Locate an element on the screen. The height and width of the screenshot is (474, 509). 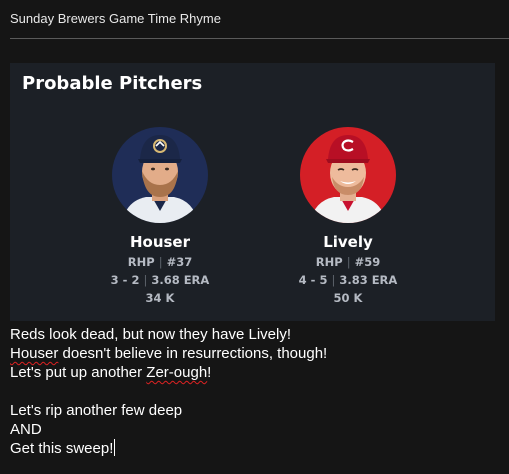
message-line: AND is located at coordinates (168, 429).